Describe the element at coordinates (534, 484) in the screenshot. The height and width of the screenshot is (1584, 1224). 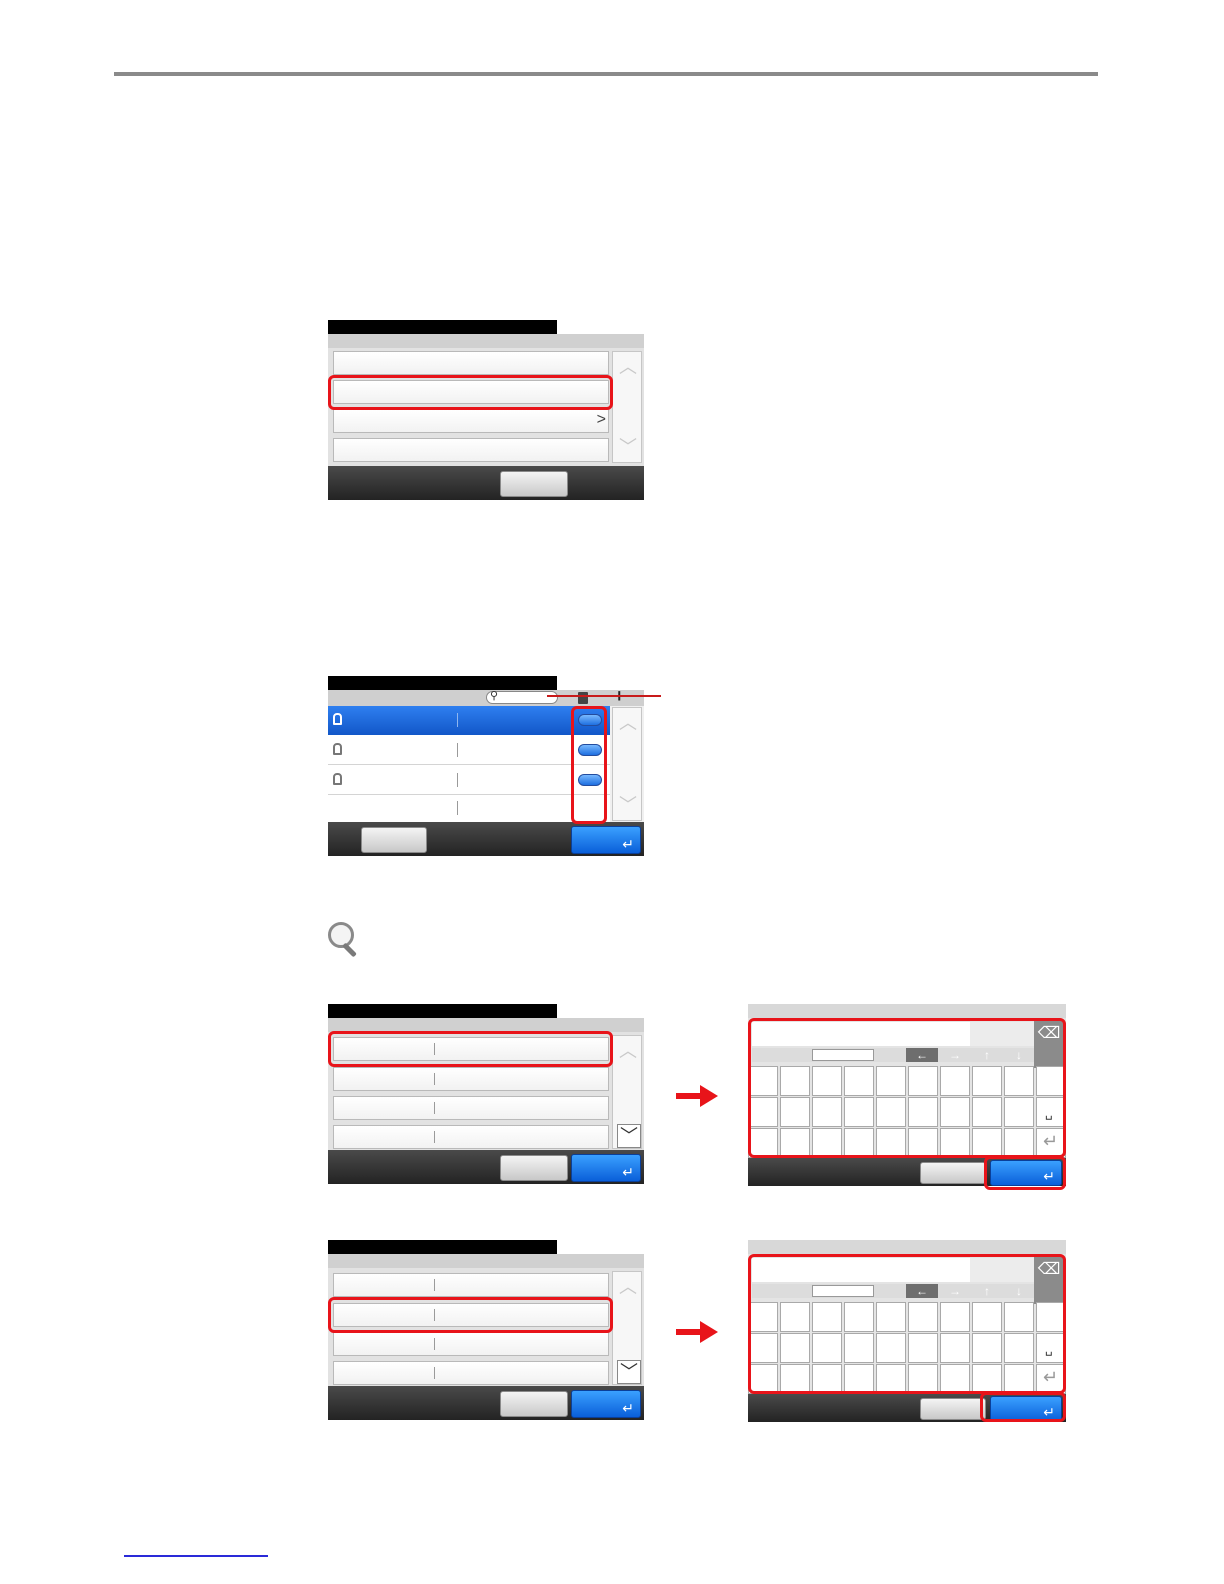
I see `close-button` at that location.